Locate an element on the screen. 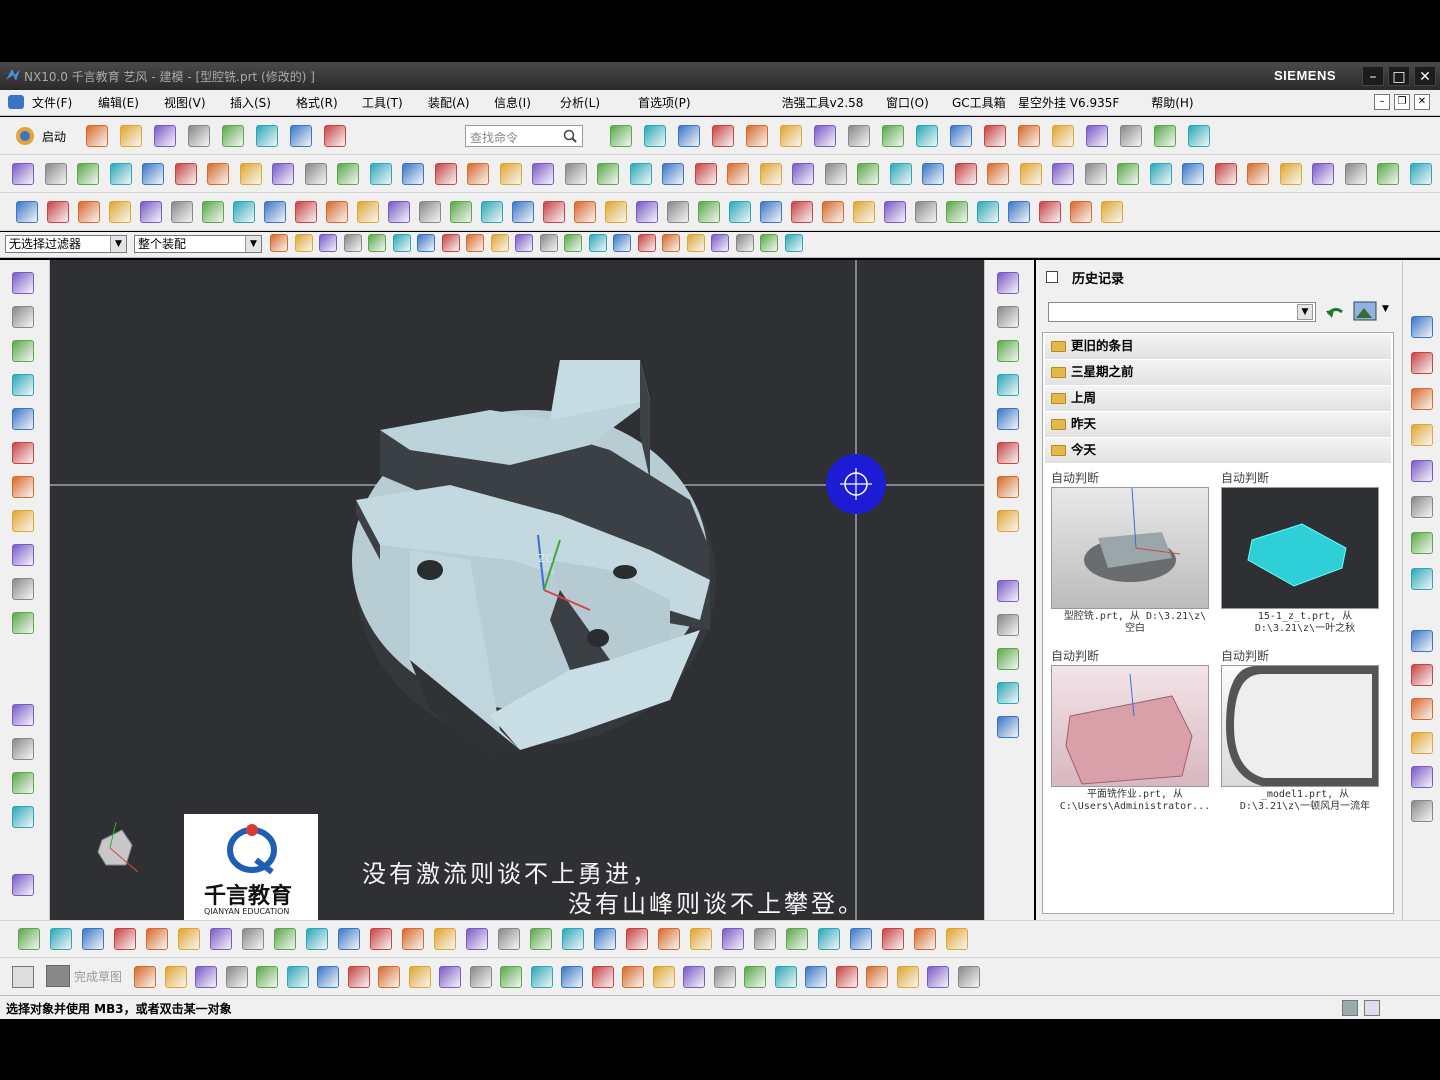 This screenshot has height=1080, width=1440. history-group: 上周 is located at coordinates (1218, 398).